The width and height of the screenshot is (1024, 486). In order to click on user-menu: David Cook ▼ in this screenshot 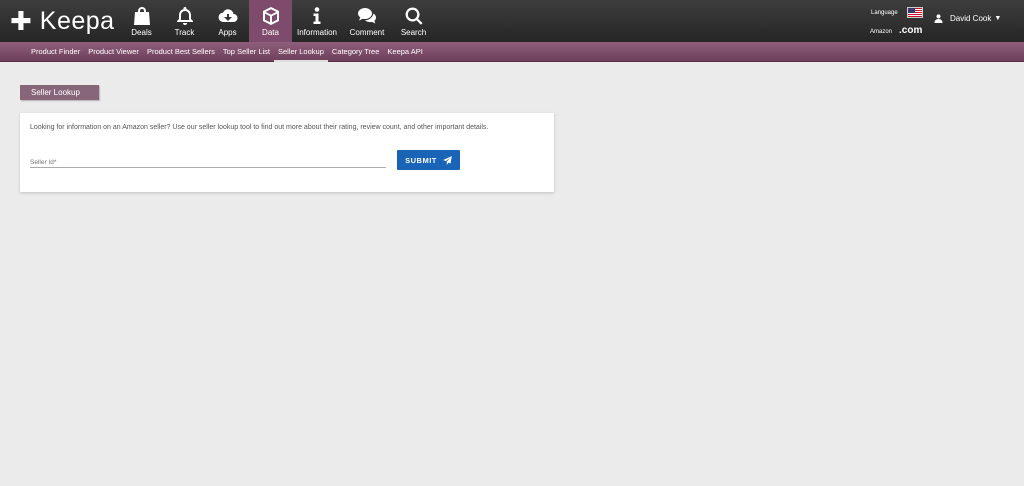, I will do `click(967, 18)`.